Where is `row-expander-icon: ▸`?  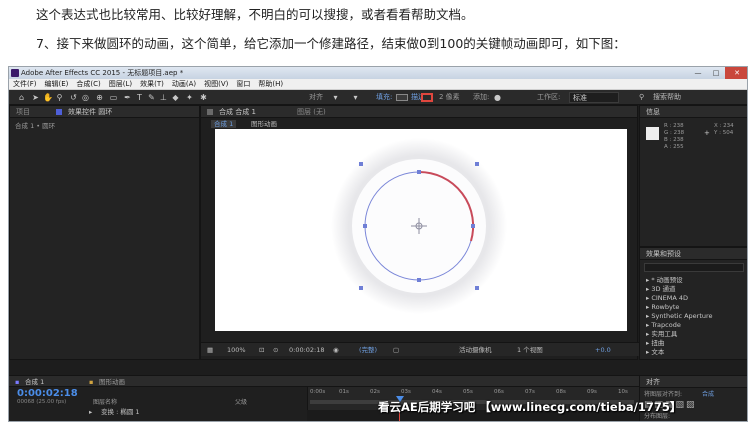 row-expander-icon: ▸ is located at coordinates (90, 412).